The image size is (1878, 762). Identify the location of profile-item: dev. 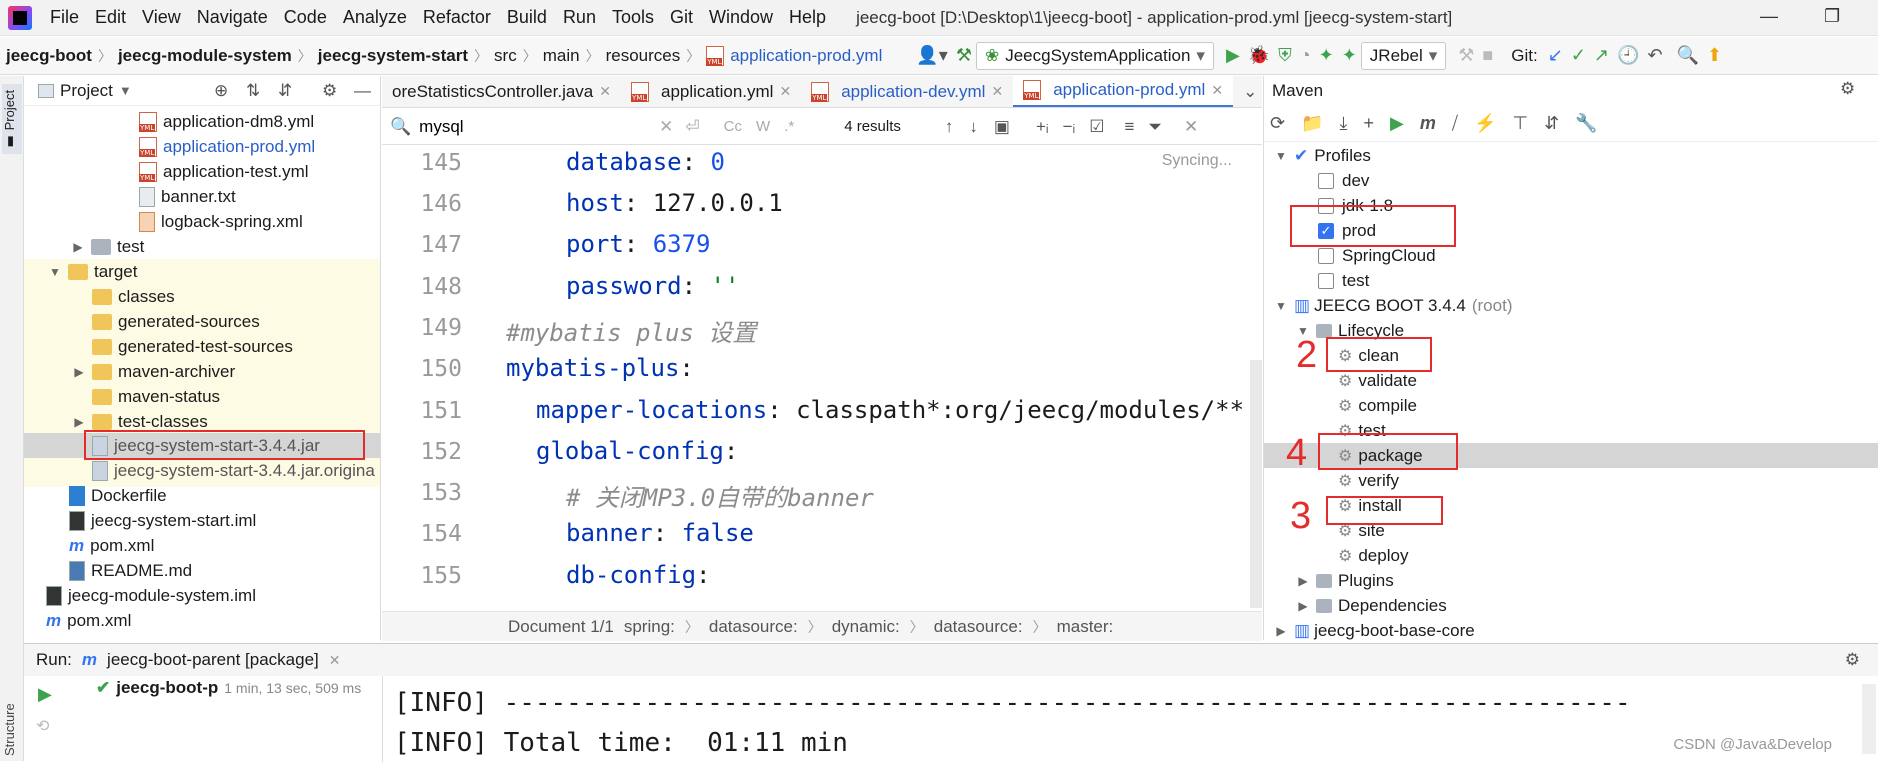
(1343, 180).